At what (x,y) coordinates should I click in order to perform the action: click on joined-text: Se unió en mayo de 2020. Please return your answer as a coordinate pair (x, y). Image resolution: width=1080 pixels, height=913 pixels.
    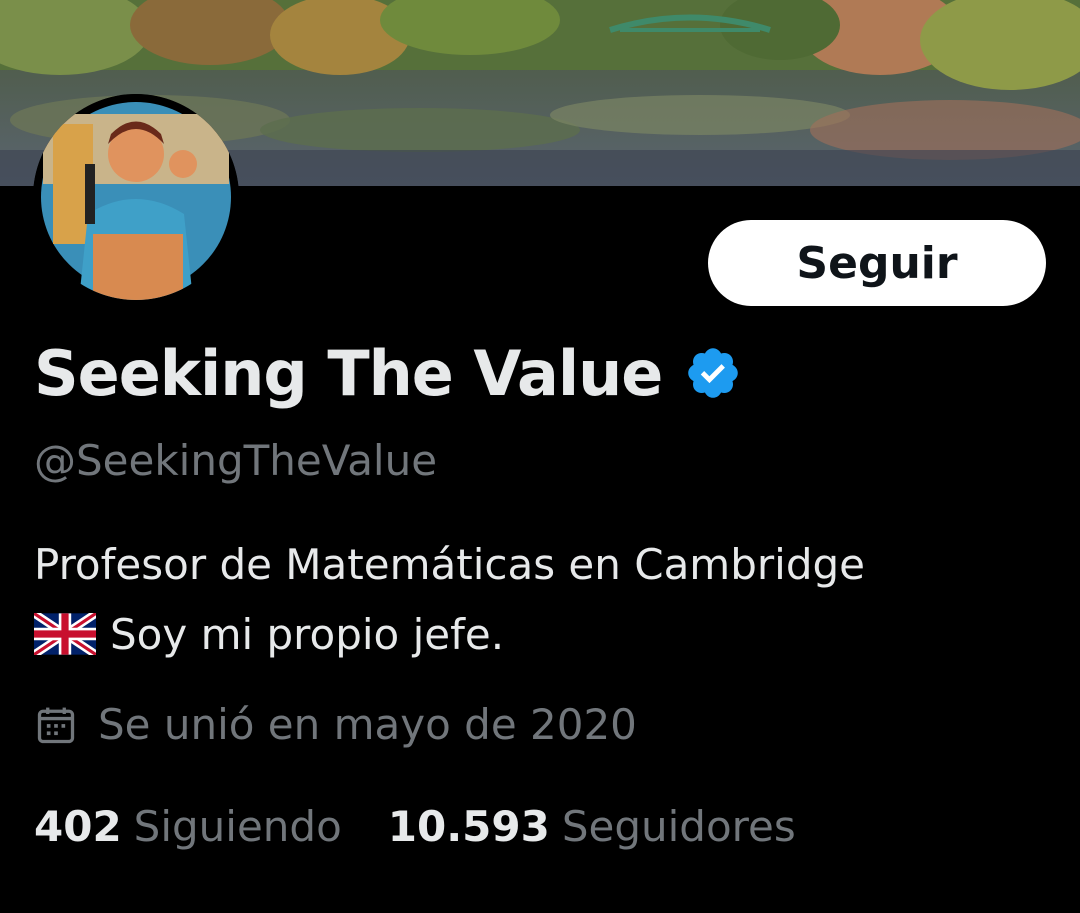
    Looking at the image, I should click on (367, 724).